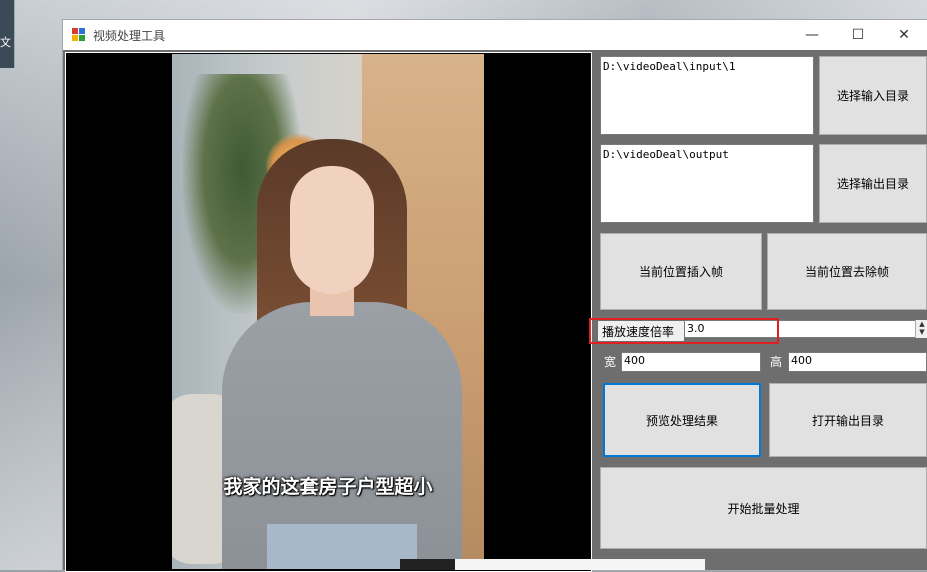  Describe the element at coordinates (707, 183) in the screenshot. I see `output-dir-textbox: D:\videoDeal\output` at that location.